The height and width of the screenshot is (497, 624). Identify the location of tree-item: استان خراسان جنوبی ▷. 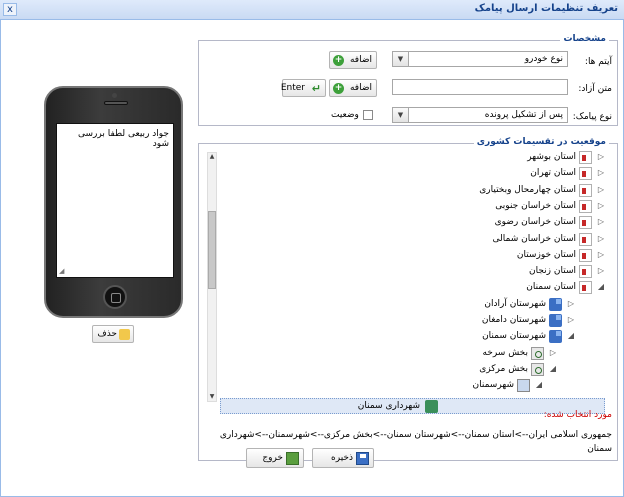
(499, 207).